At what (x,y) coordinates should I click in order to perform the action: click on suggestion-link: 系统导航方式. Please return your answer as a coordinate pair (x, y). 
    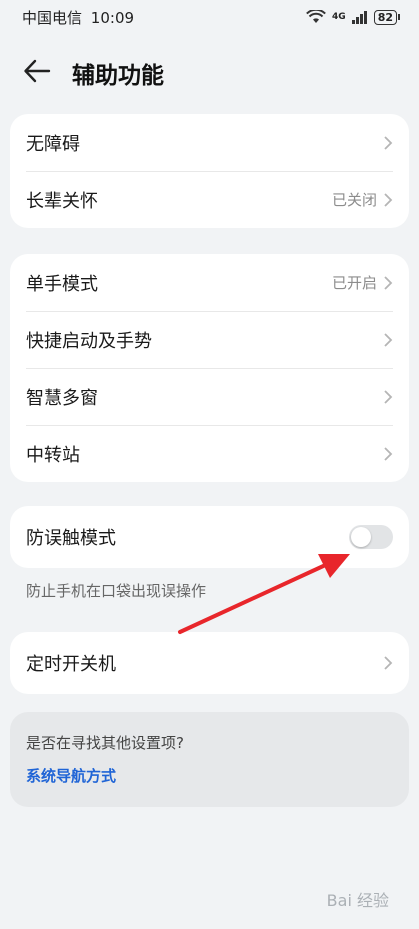
    Looking at the image, I should click on (209, 775).